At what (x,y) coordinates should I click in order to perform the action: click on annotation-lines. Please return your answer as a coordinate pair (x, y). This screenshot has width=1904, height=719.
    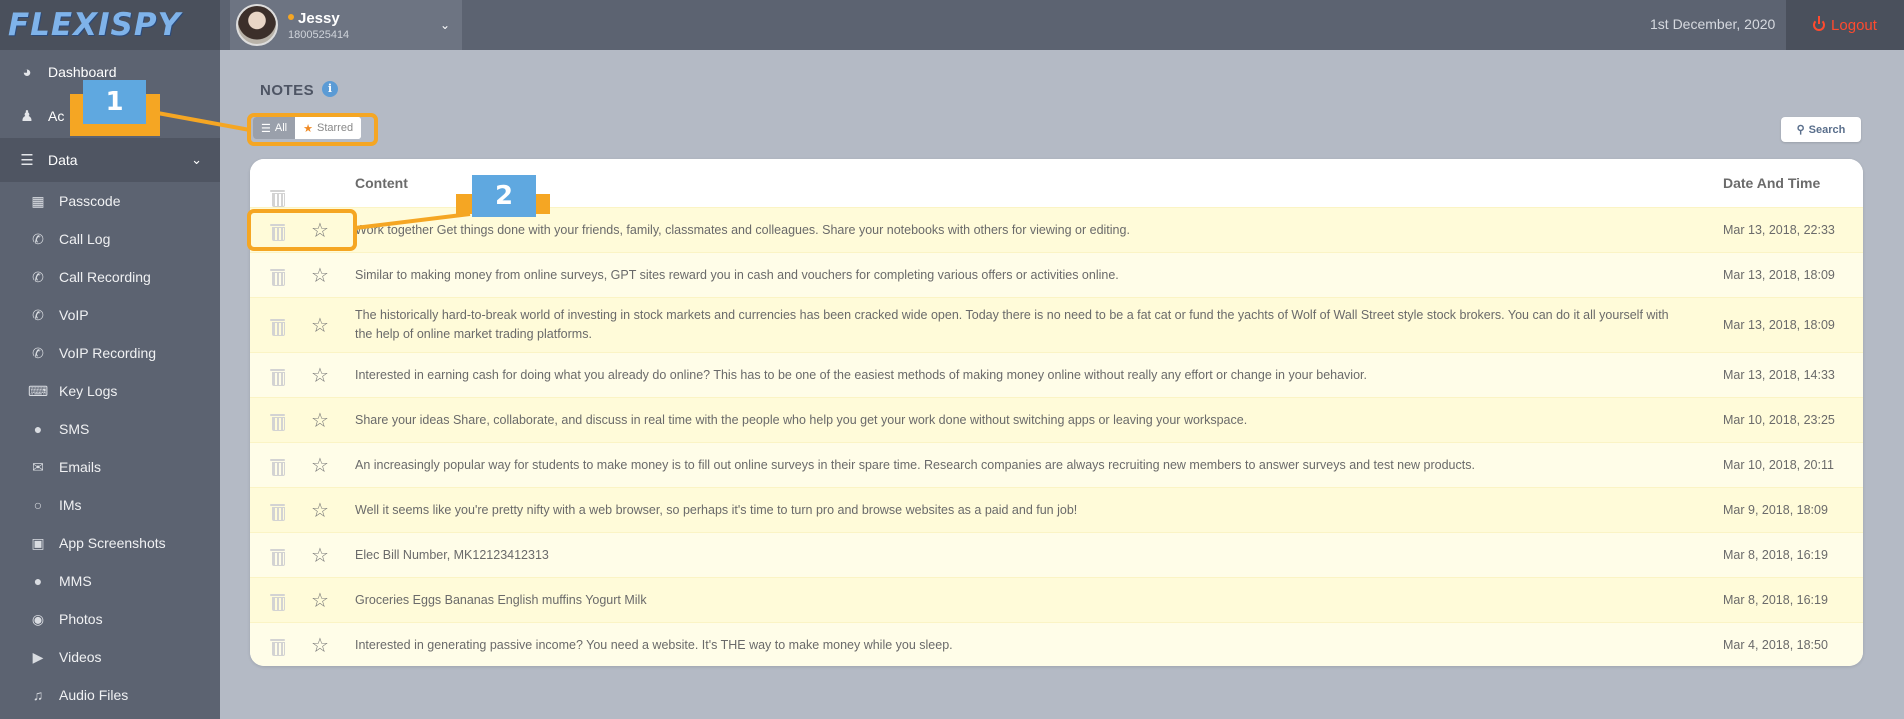
    Looking at the image, I should click on (311, 170).